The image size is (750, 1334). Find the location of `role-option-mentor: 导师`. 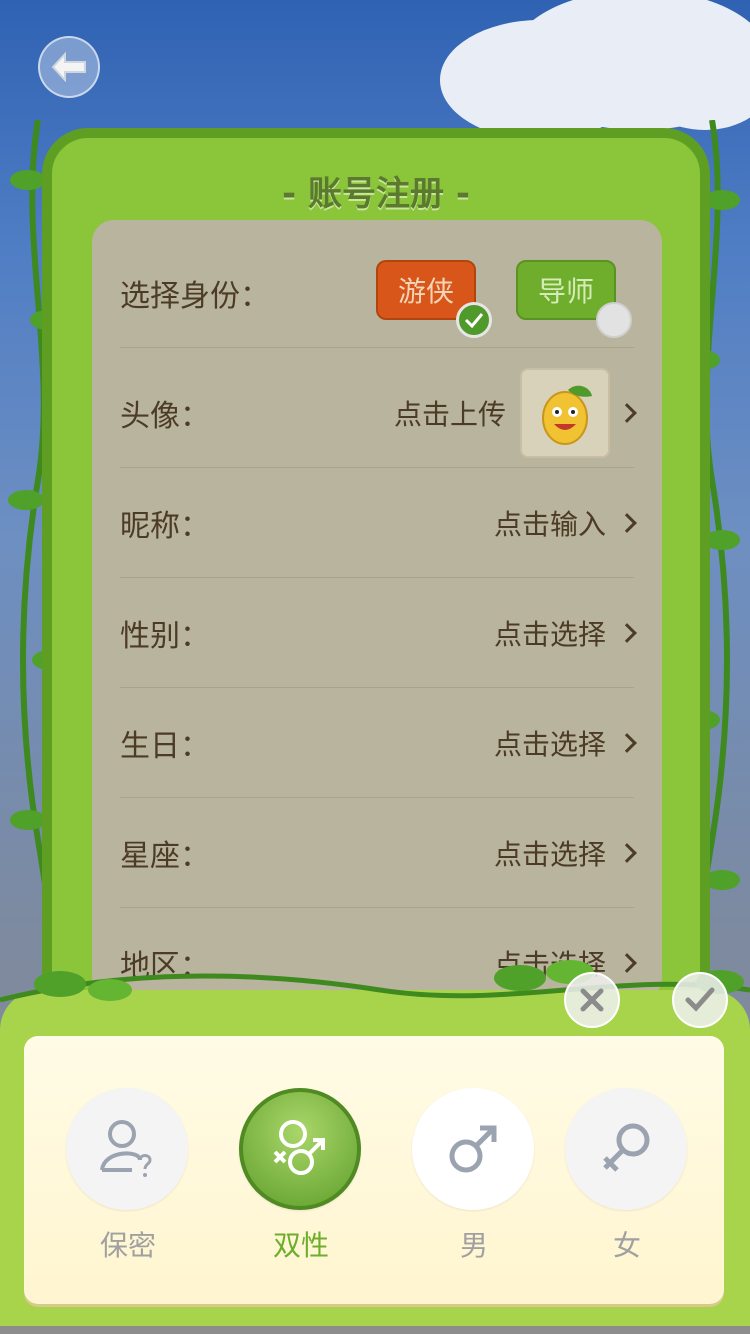

role-option-mentor: 导师 is located at coordinates (574, 299).